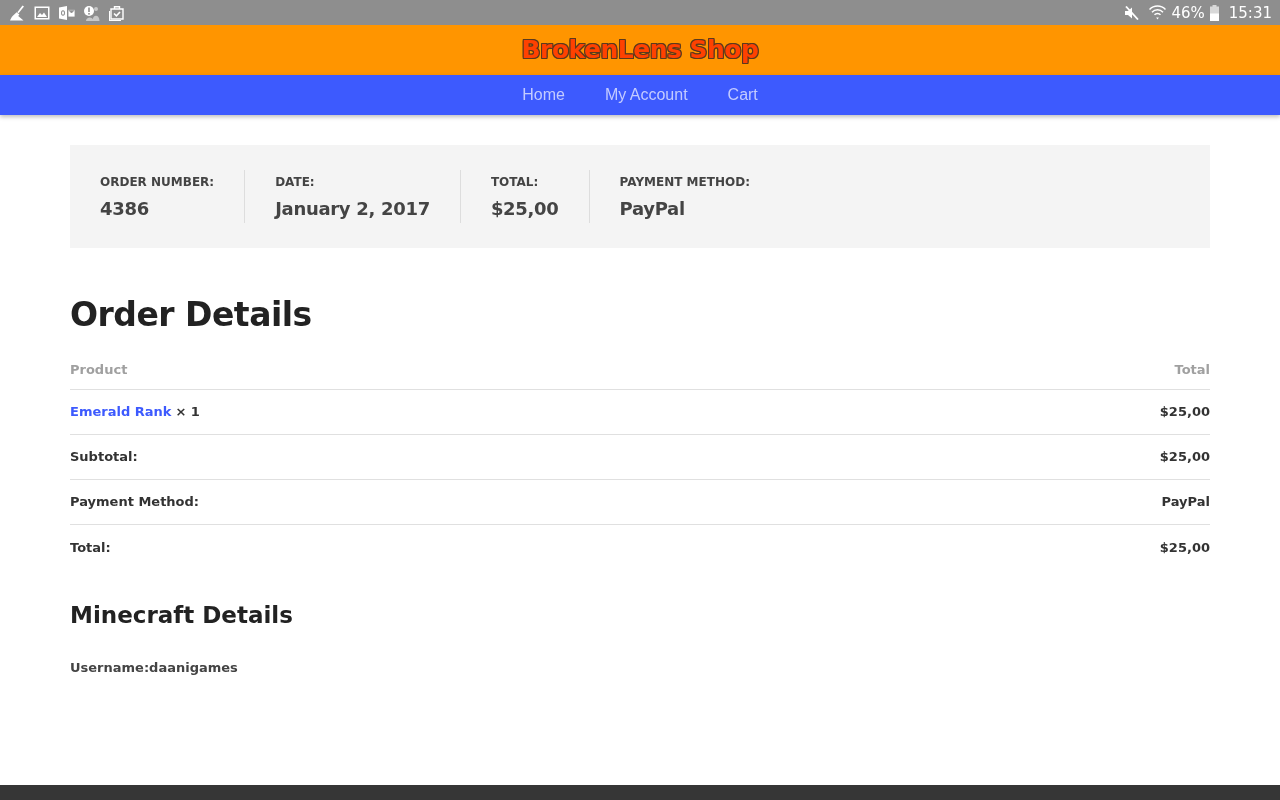 The height and width of the screenshot is (800, 1280). I want to click on summary-value: 4386, so click(125, 209).